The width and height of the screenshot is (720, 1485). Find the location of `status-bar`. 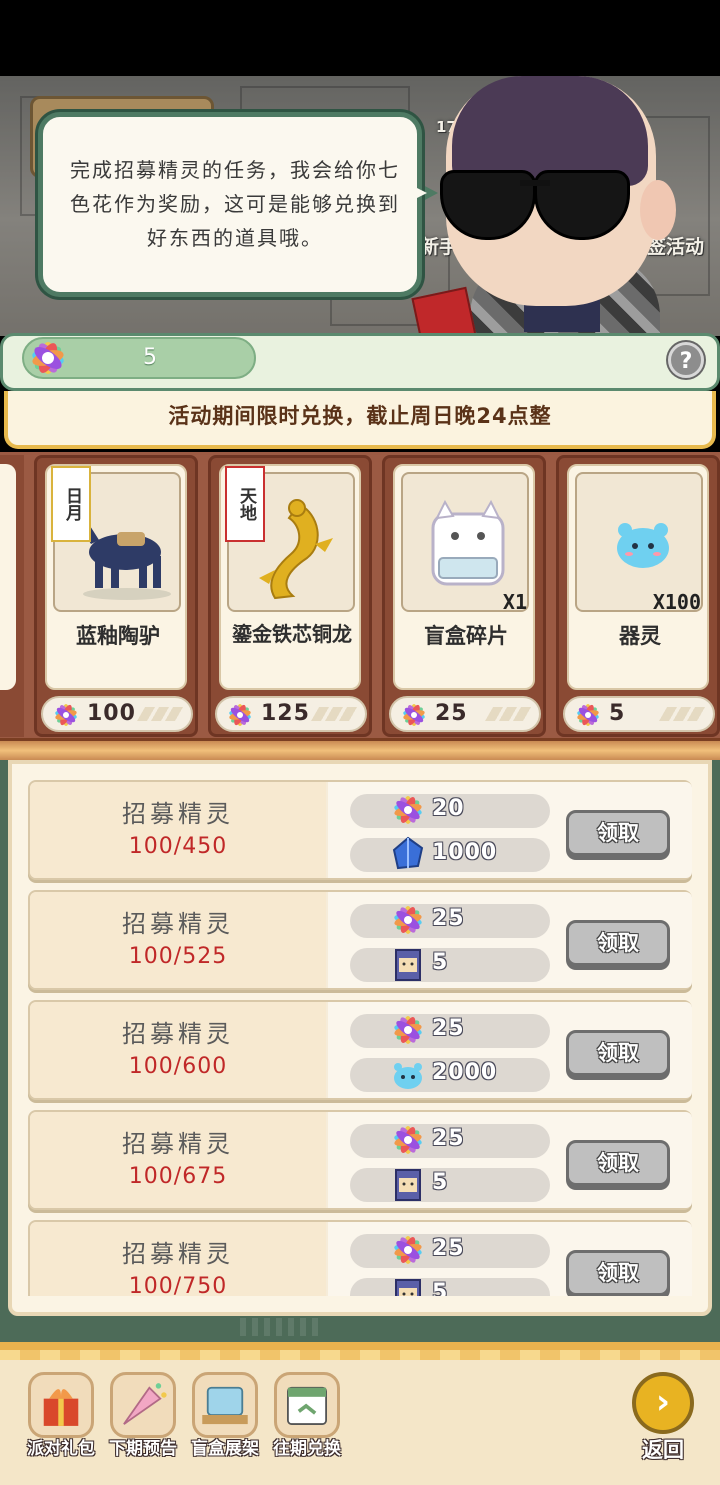

status-bar is located at coordinates (360, 38).